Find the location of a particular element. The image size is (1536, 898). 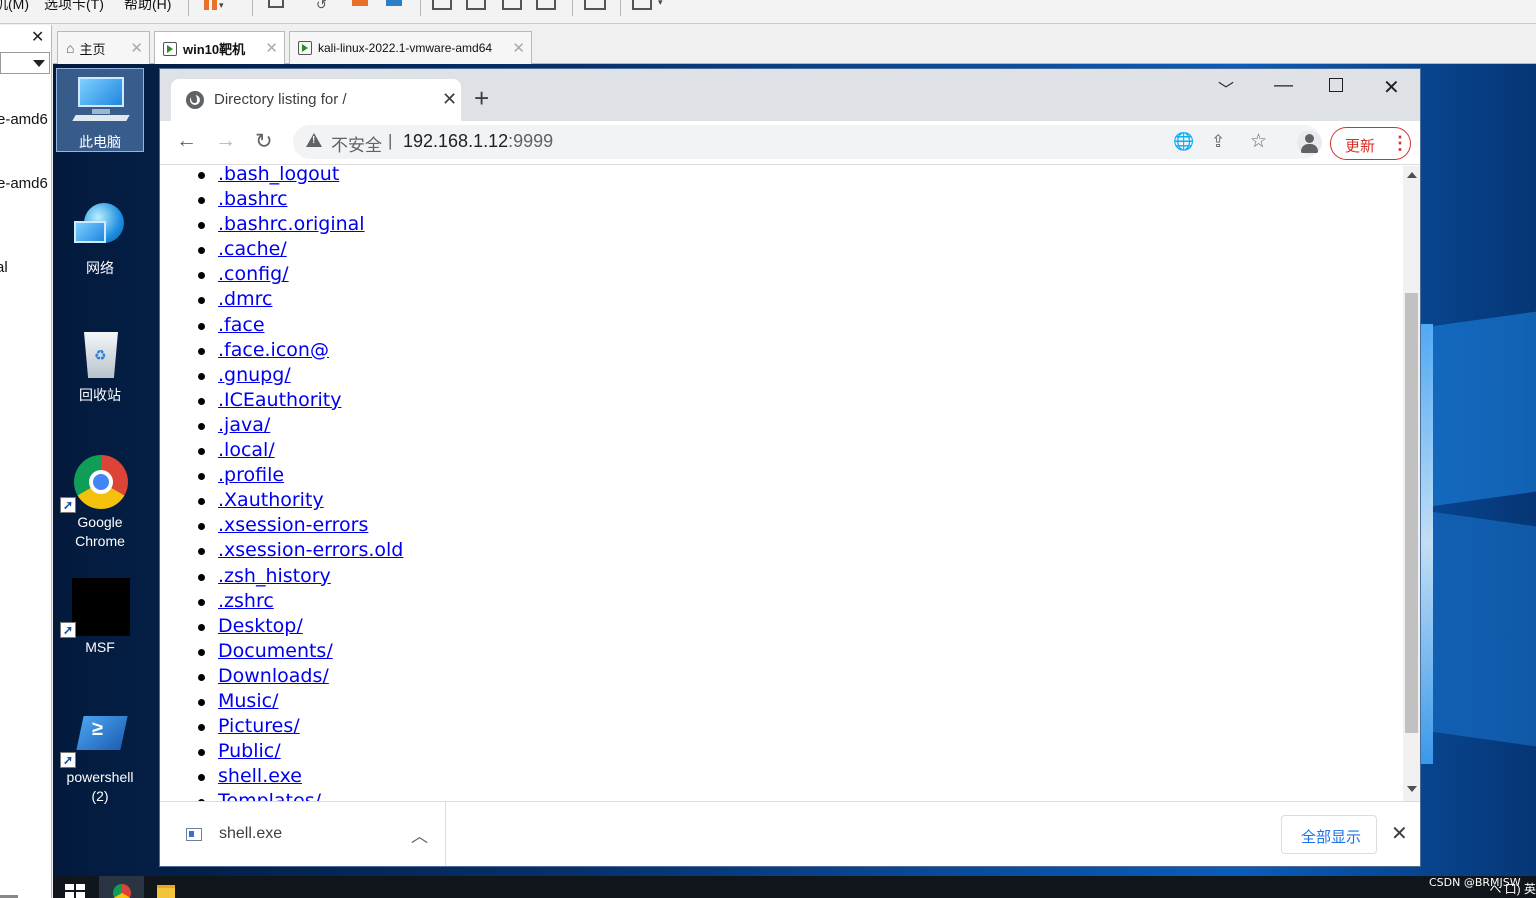

forward-icon: → is located at coordinates (225, 141).